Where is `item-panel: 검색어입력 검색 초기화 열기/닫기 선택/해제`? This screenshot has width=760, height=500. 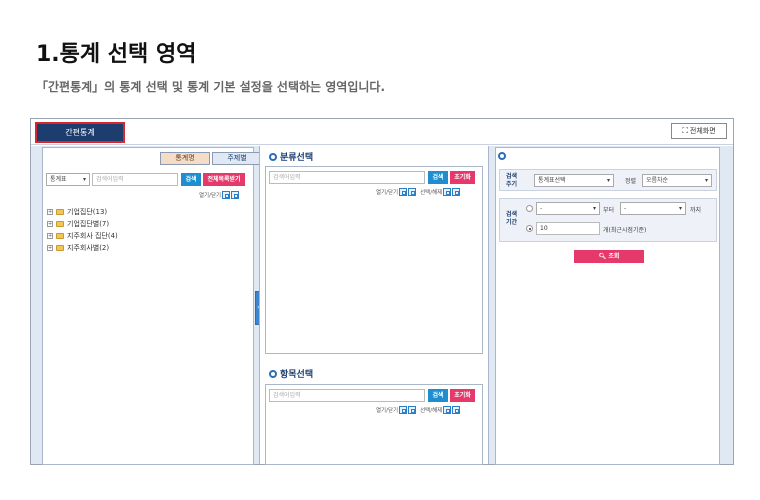
item-panel: 검색어입력 검색 초기화 열기/닫기 선택/해제 is located at coordinates (374, 424).